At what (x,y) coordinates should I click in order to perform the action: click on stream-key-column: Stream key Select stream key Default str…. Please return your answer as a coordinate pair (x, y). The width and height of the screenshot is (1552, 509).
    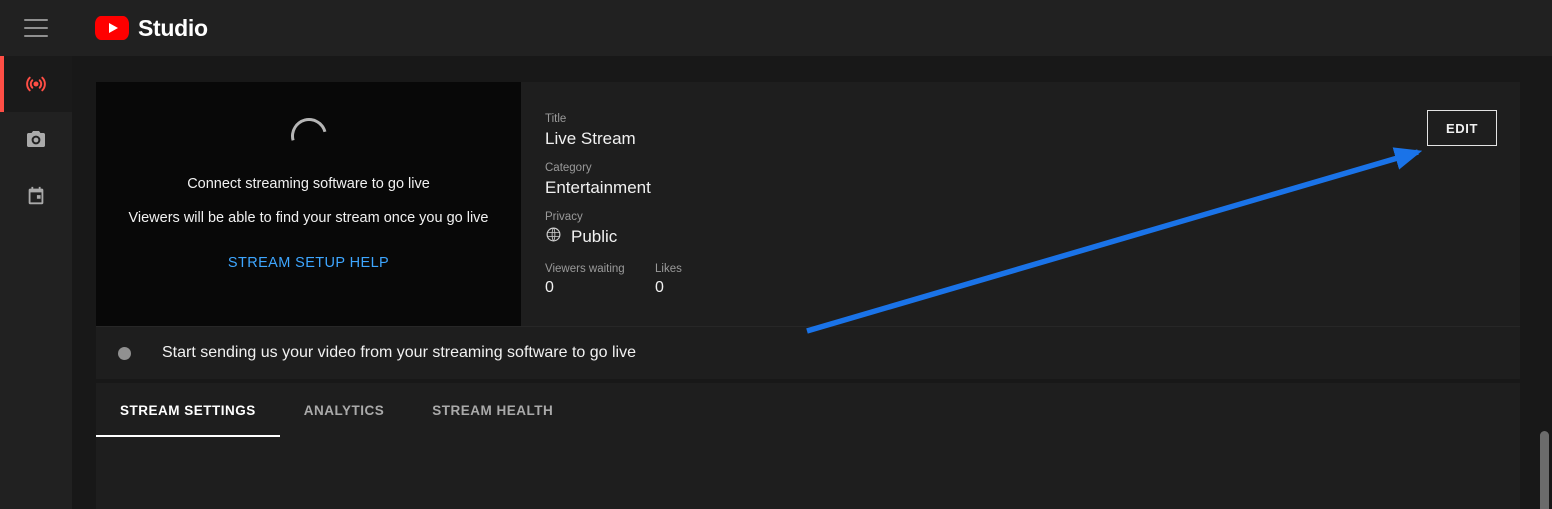
    Looking at the image, I should click on (391, 473).